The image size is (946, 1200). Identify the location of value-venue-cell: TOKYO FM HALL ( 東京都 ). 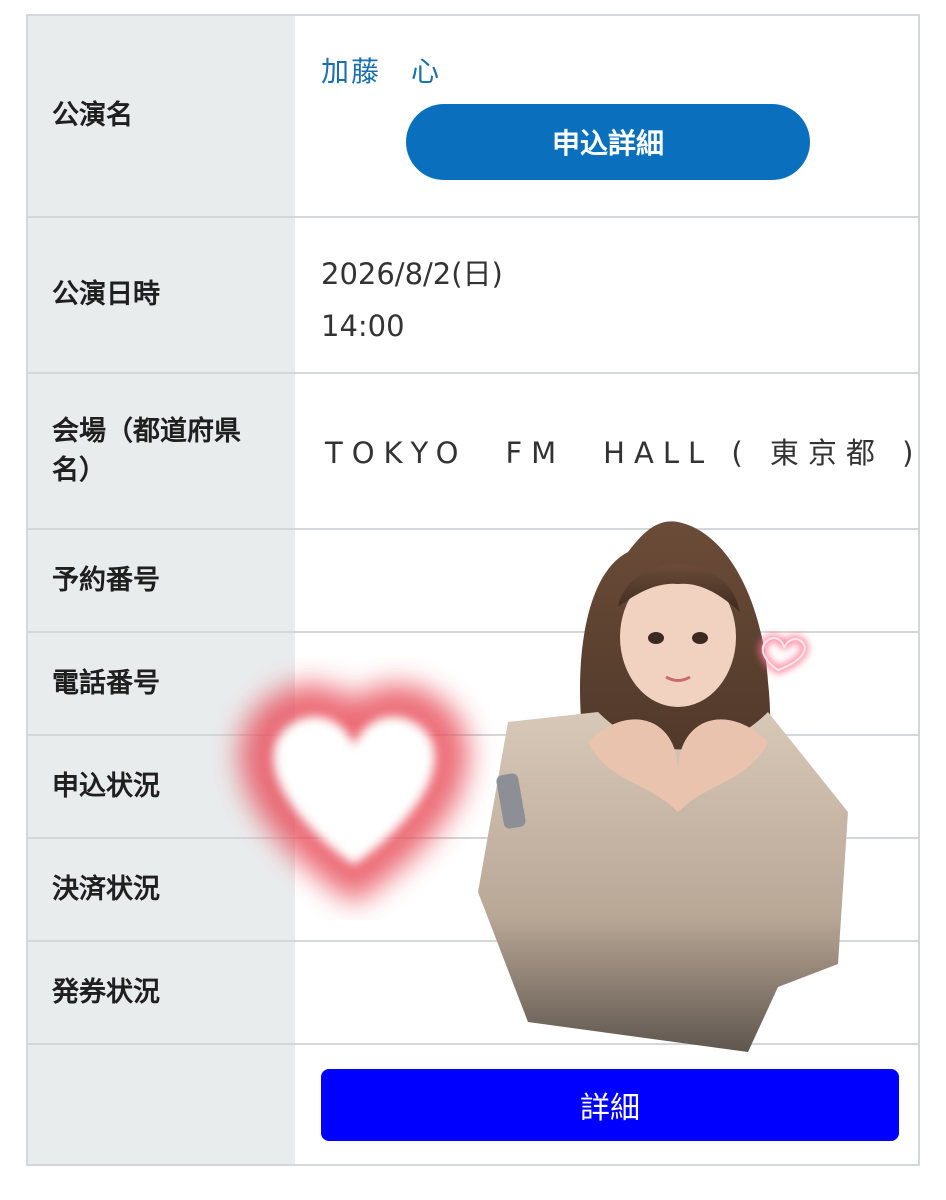
(606, 451).